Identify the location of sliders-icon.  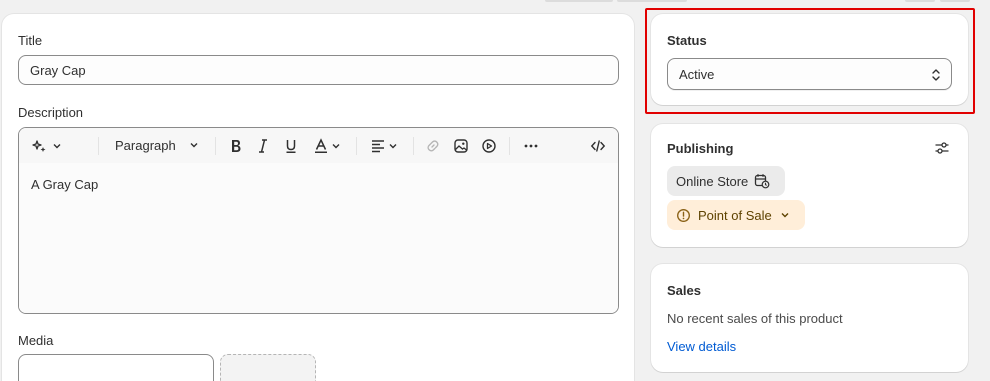
(942, 149).